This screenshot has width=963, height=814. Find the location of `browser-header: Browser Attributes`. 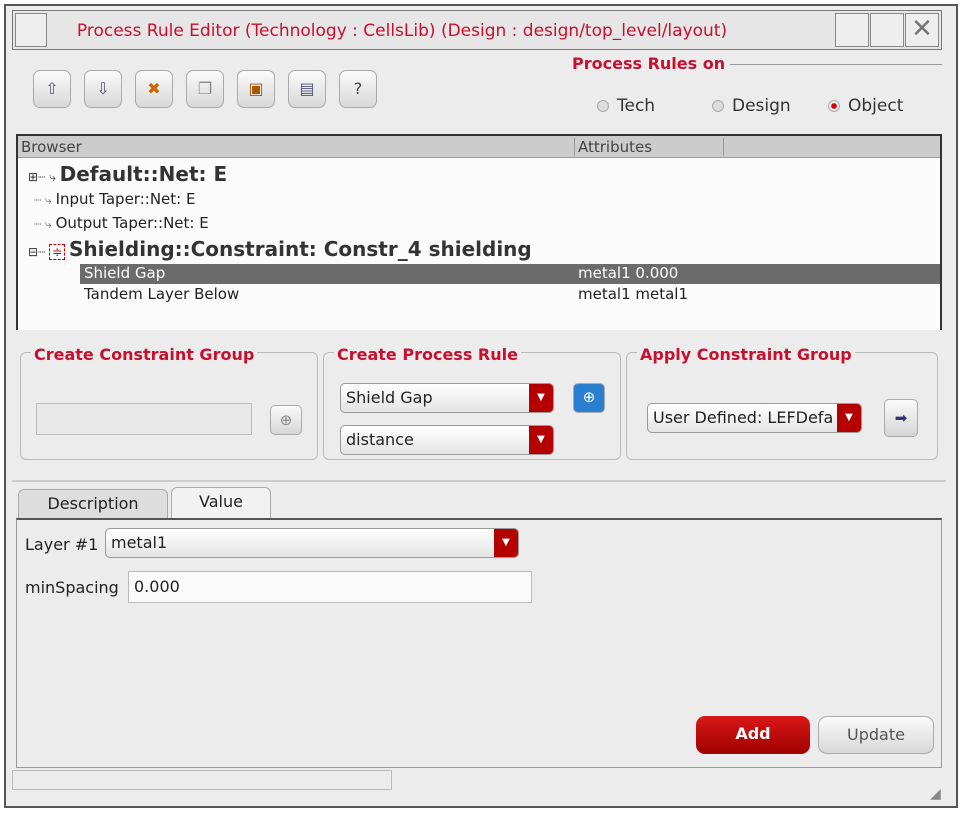

browser-header: Browser Attributes is located at coordinates (479, 147).